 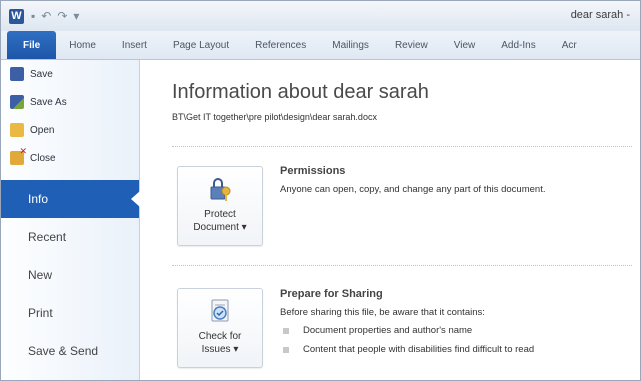 I want to click on check-for-issues-label-2: Issues ▾, so click(x=220, y=349).